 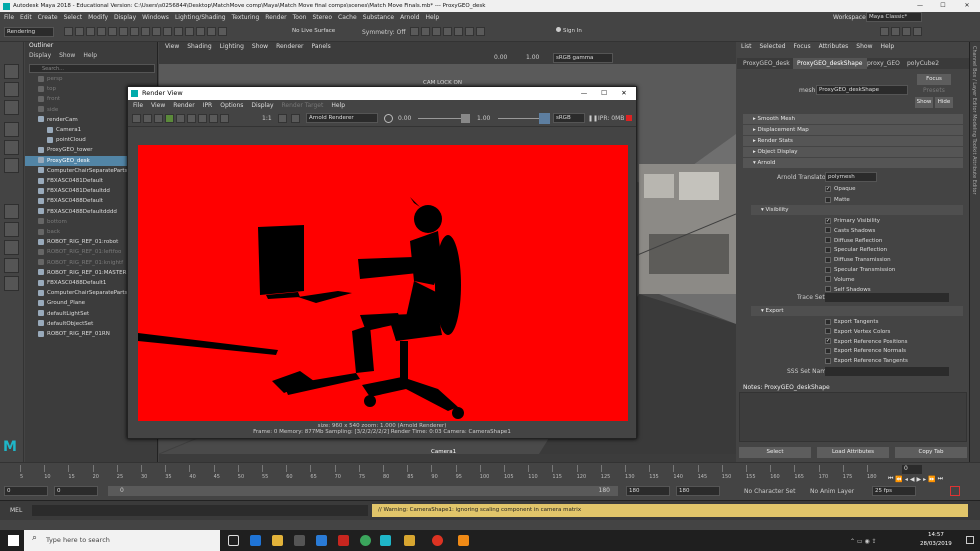 I want to click on ae-hide-button: Hide, so click(x=944, y=102).